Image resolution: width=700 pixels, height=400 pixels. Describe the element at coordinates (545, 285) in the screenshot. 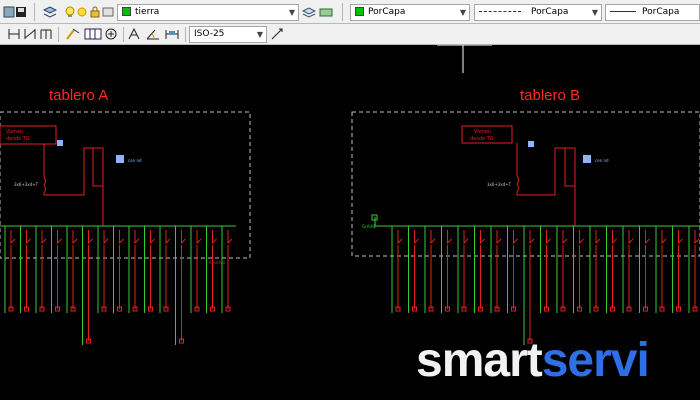

I see `panel-b-branches` at that location.